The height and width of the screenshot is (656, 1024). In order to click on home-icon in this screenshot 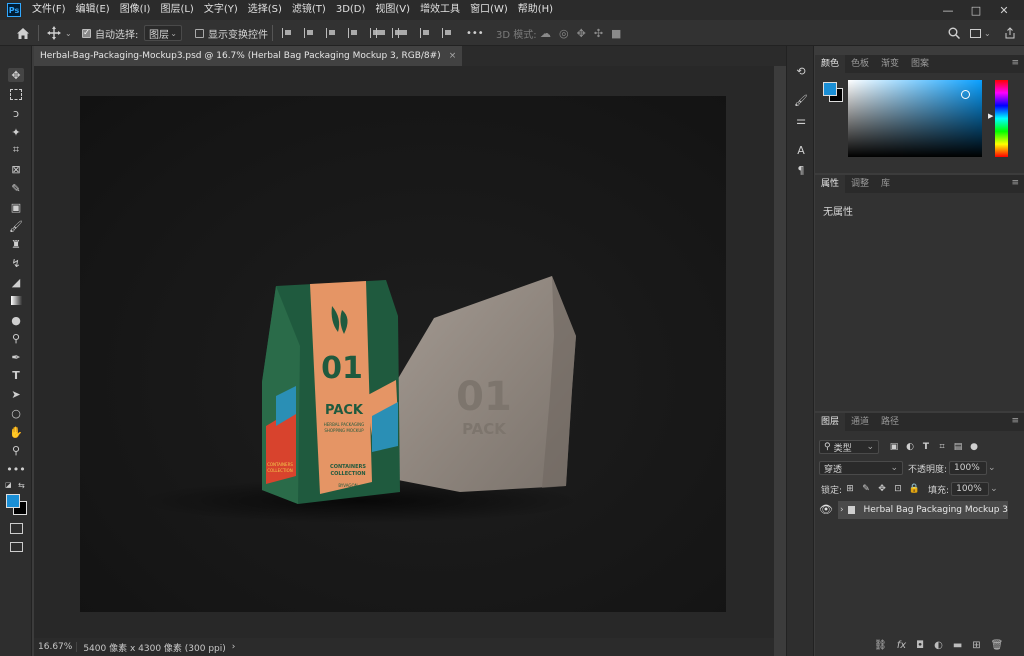, I will do `click(23, 33)`.